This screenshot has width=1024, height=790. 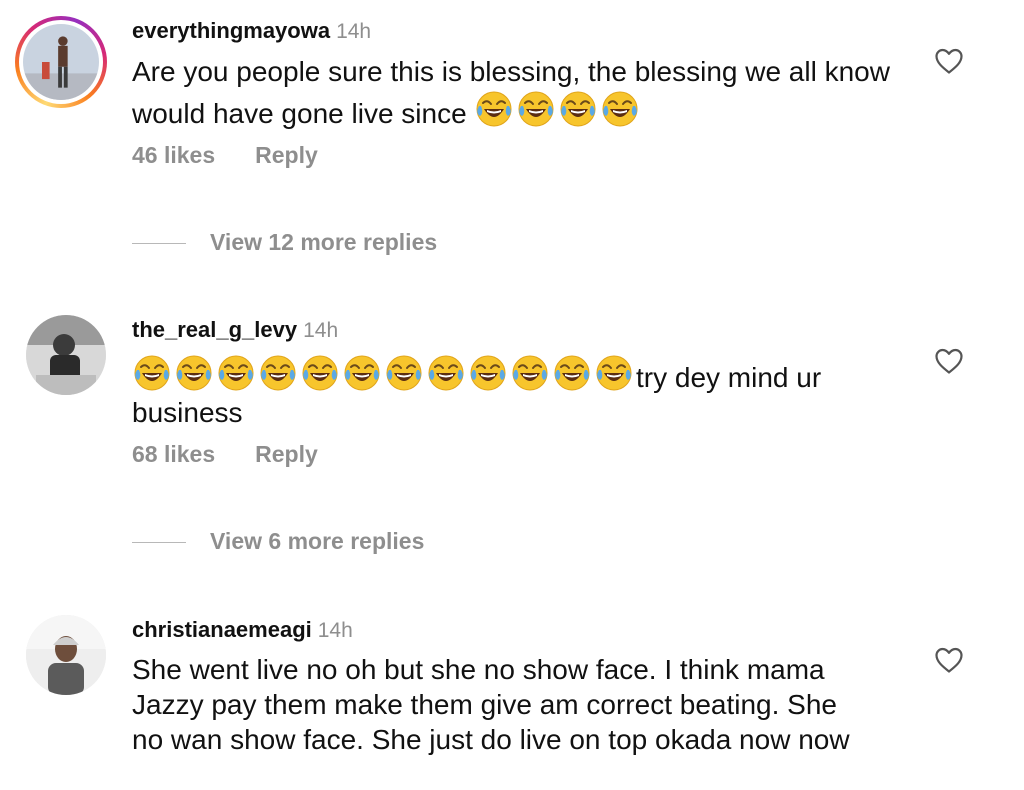 I want to click on view-replies-button: View 12 more replies, so click(x=284, y=242).